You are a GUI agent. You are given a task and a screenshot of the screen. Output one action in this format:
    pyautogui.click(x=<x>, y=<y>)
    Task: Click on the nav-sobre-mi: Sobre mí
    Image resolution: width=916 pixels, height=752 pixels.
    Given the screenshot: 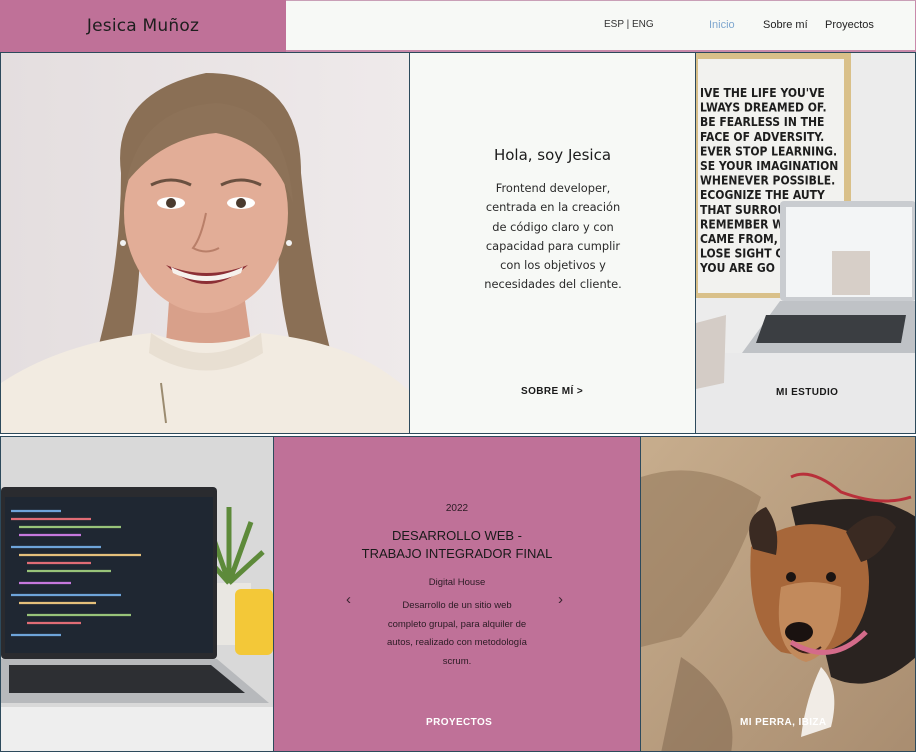 What is the action you would take?
    pyautogui.click(x=785, y=25)
    